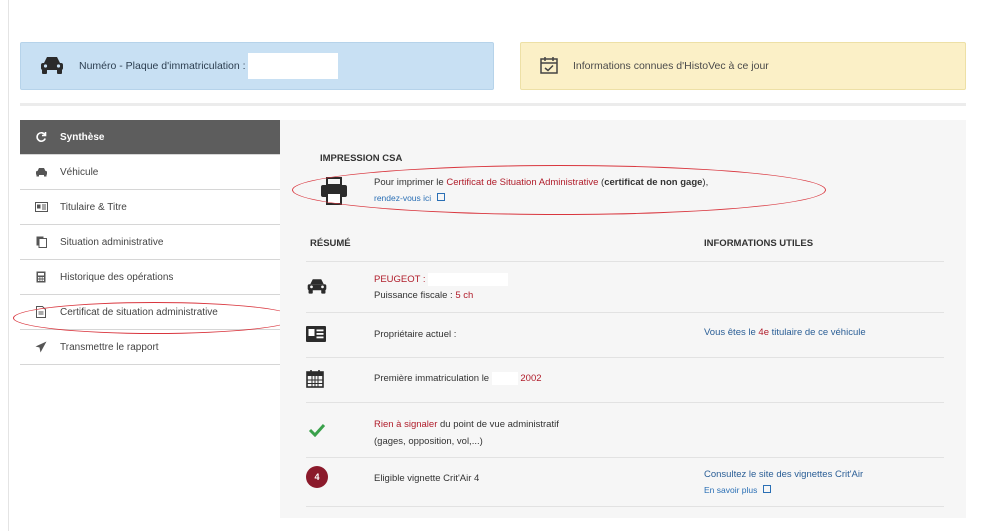 This screenshot has width=995, height=531. What do you see at coordinates (759, 243) in the screenshot?
I see `useful-info-title: INFORMATIONS UTILES` at bounding box center [759, 243].